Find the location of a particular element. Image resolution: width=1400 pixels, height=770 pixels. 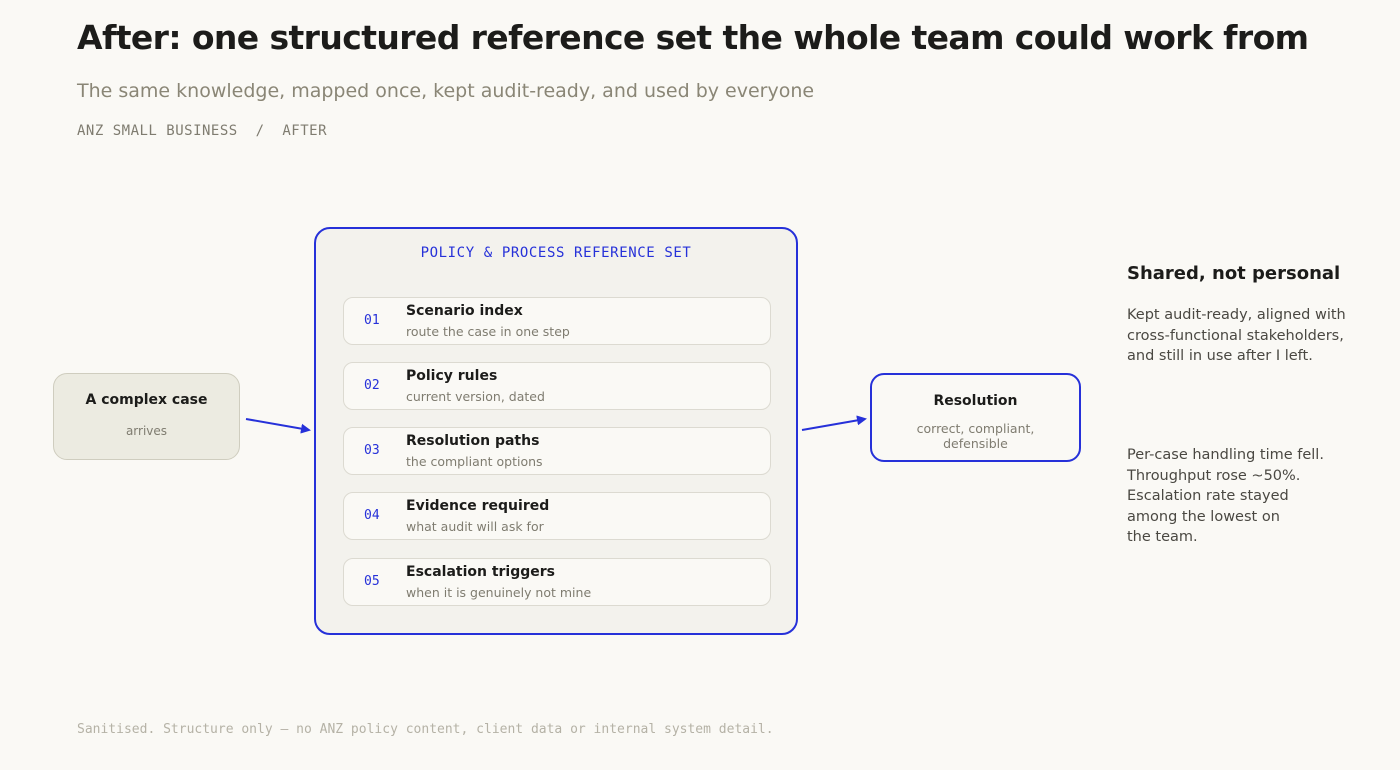

results-line: Per-case handling time fell. is located at coordinates (1225, 455).